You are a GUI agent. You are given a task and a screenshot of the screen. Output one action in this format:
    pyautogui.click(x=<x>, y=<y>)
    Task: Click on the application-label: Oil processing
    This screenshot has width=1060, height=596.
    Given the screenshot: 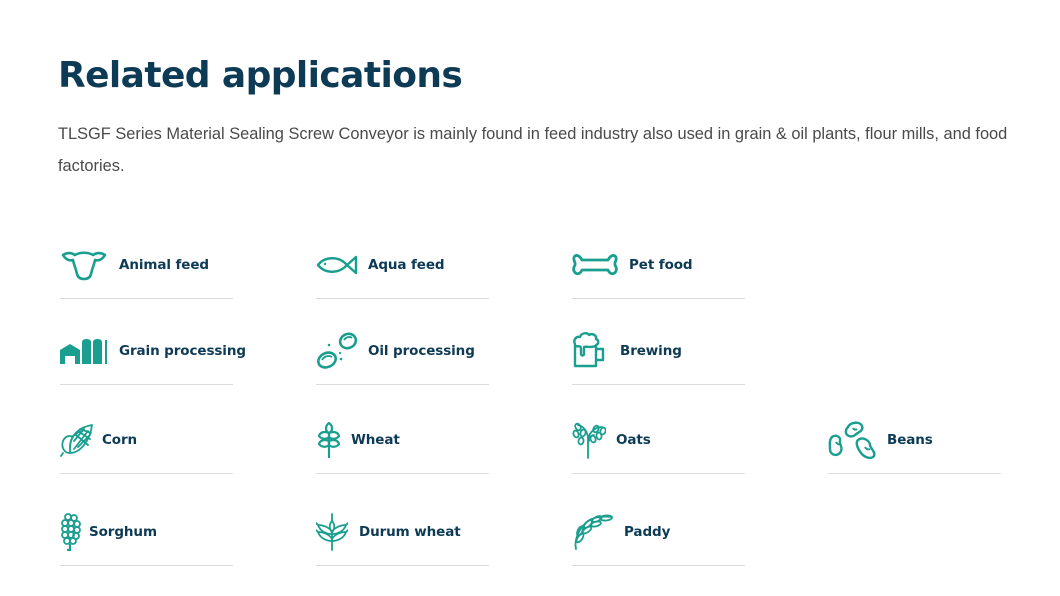 What is the action you would take?
    pyautogui.click(x=421, y=351)
    